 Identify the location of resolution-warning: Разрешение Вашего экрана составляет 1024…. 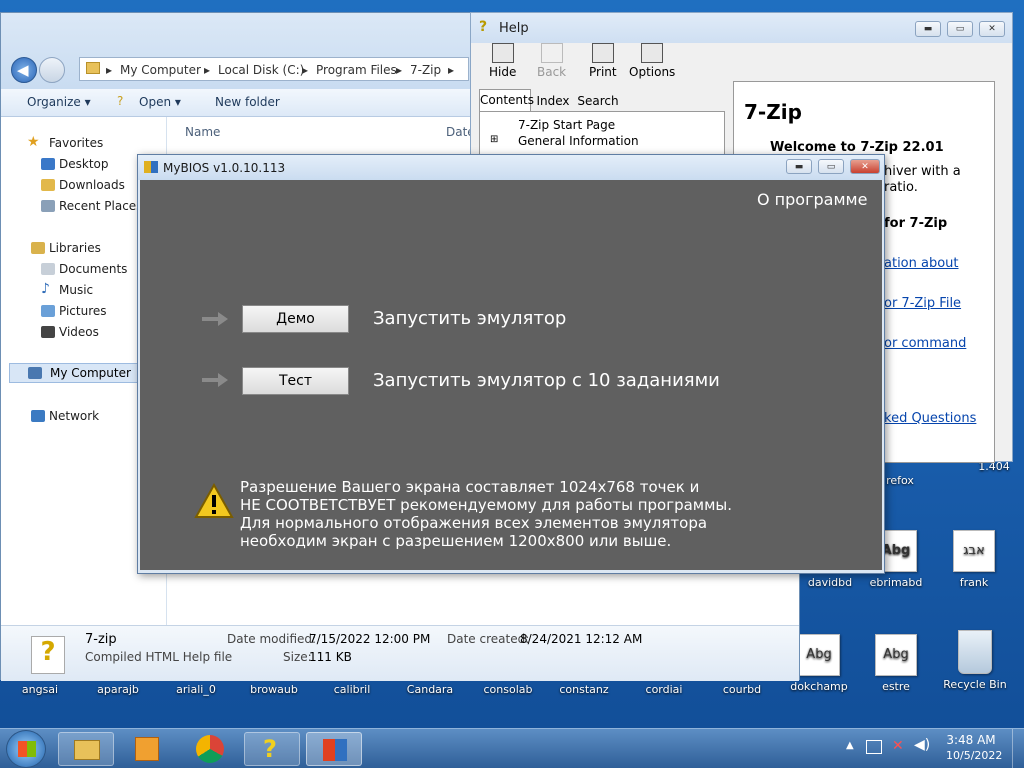
(486, 514).